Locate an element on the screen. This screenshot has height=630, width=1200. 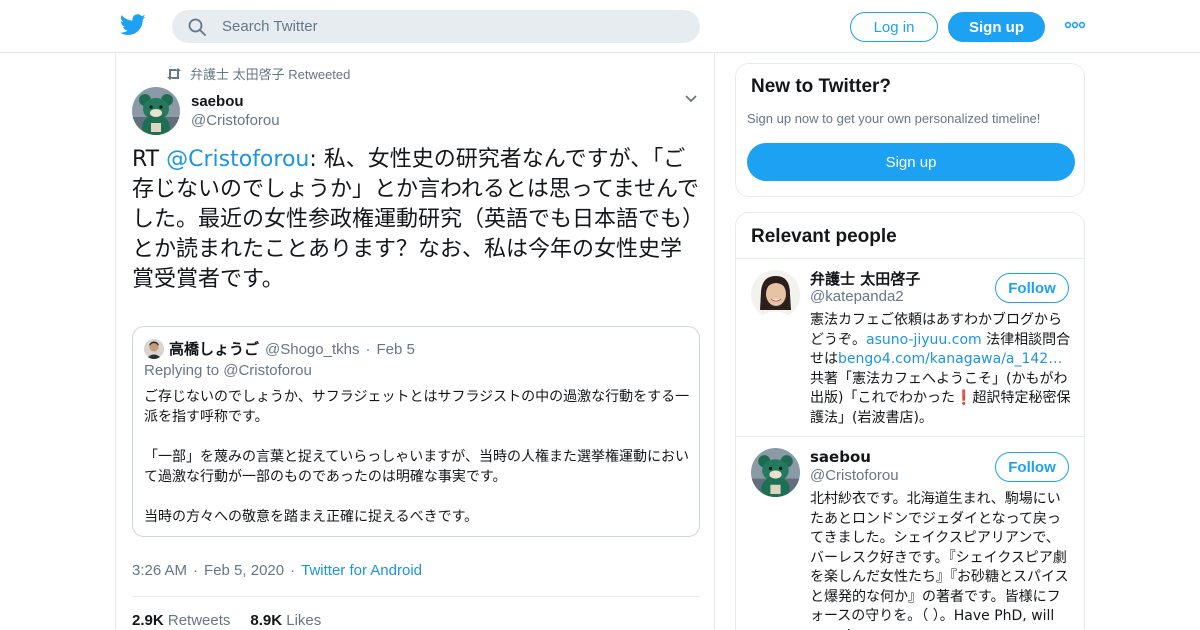
retweeted-by-text: 弁護士 太田啓子 Retweeted is located at coordinates (270, 74).